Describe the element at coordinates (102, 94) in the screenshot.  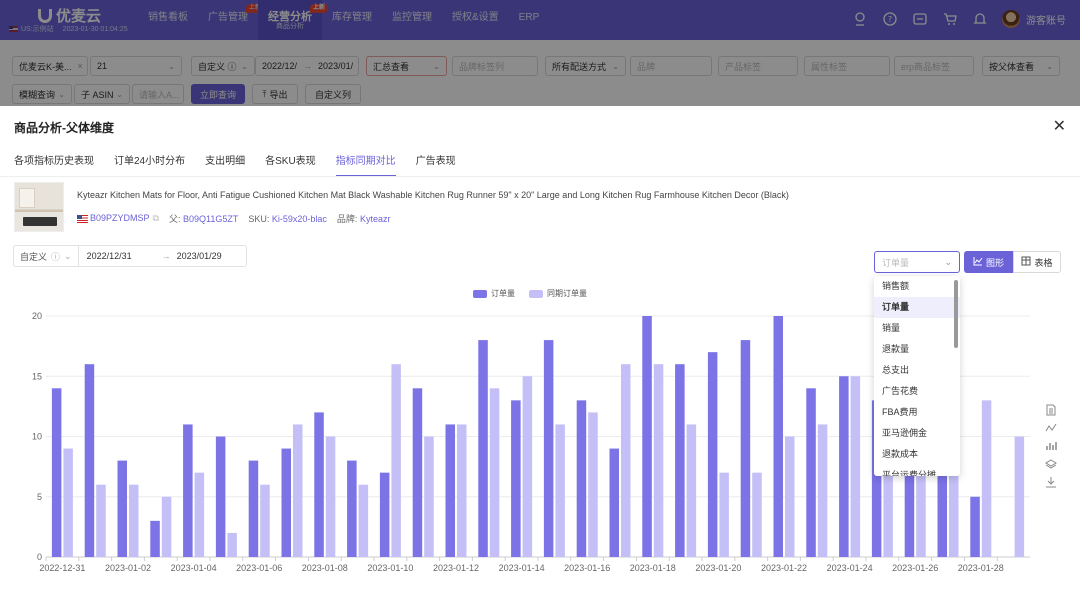
I see `search-field-select: 子 ASIN ⌄` at that location.